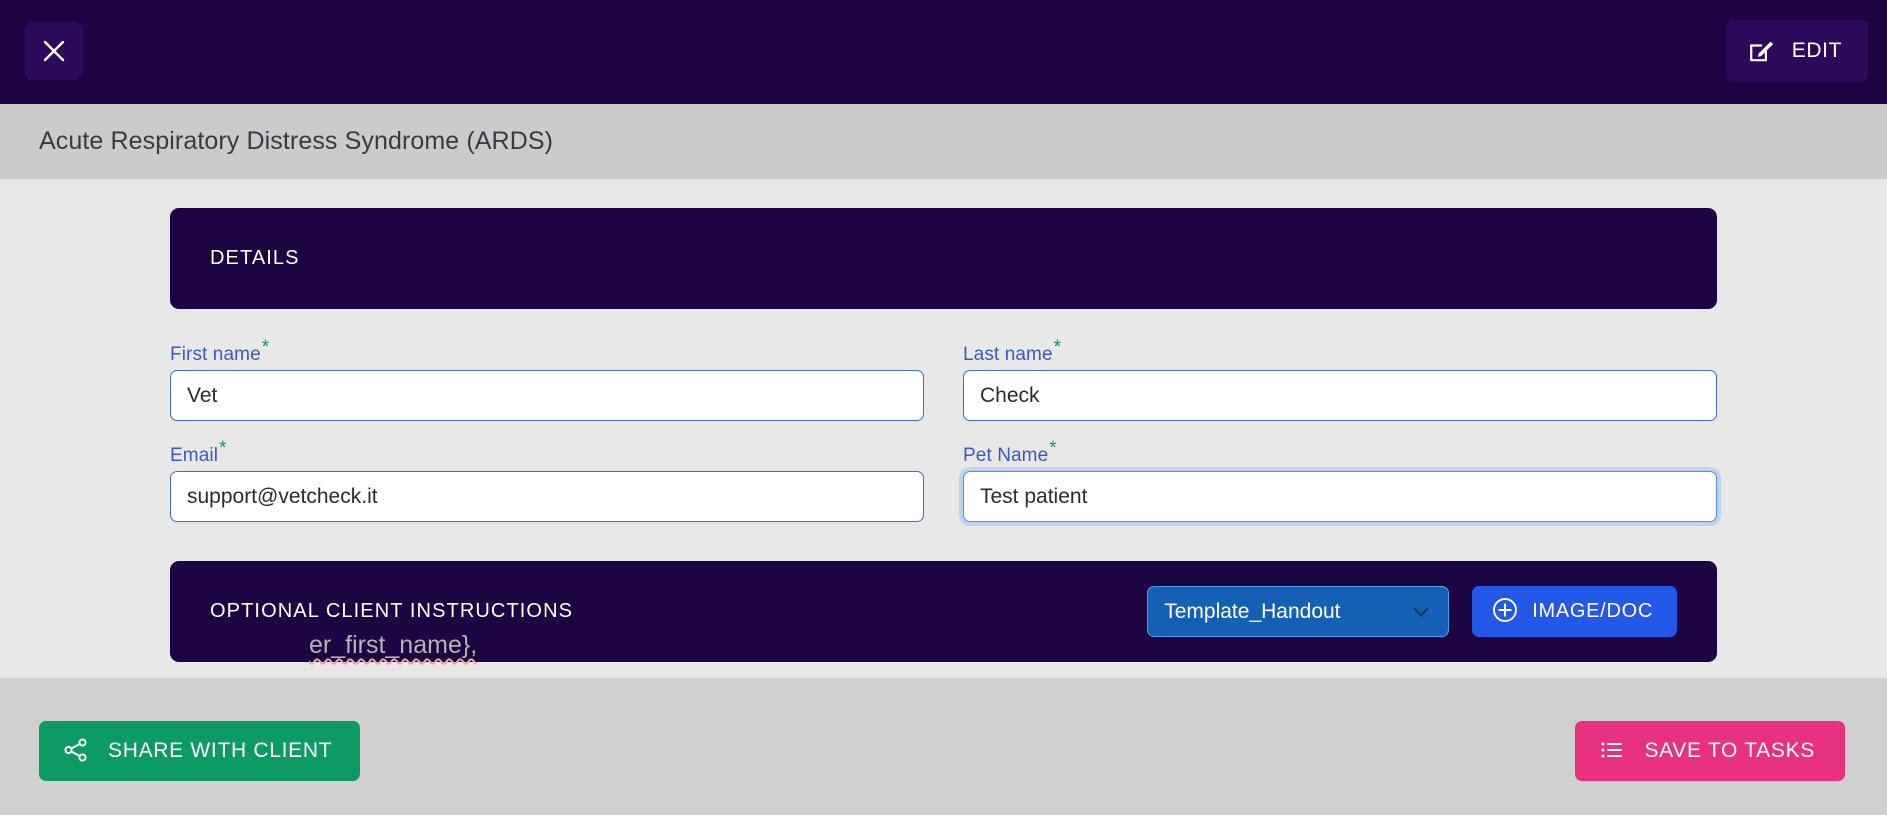 Image resolution: width=1887 pixels, height=815 pixels. What do you see at coordinates (1816, 50) in the screenshot?
I see `edit-button-label: EDIT` at bounding box center [1816, 50].